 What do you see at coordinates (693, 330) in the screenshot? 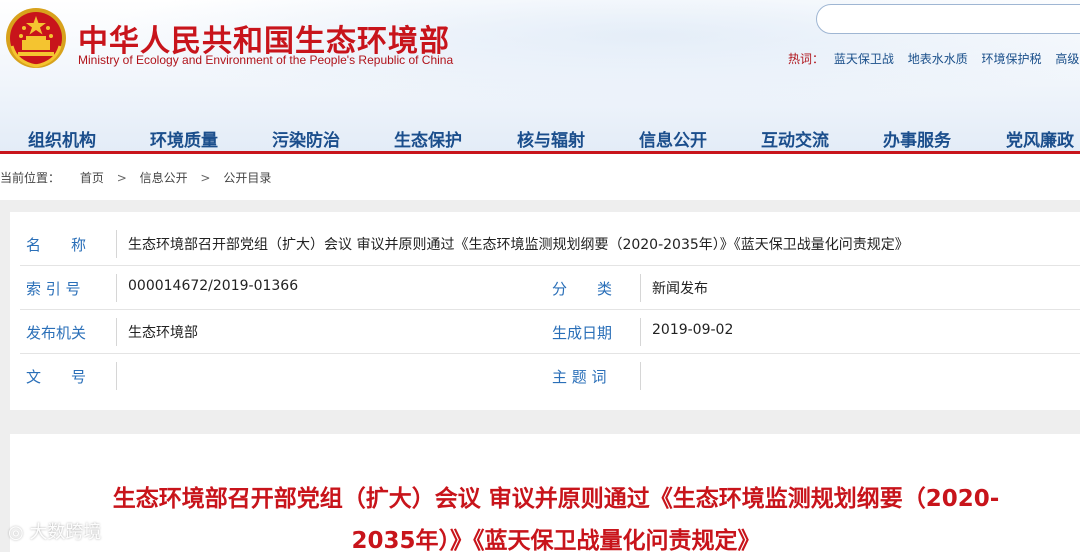
I see `info-value-date: 2019-09-02` at bounding box center [693, 330].